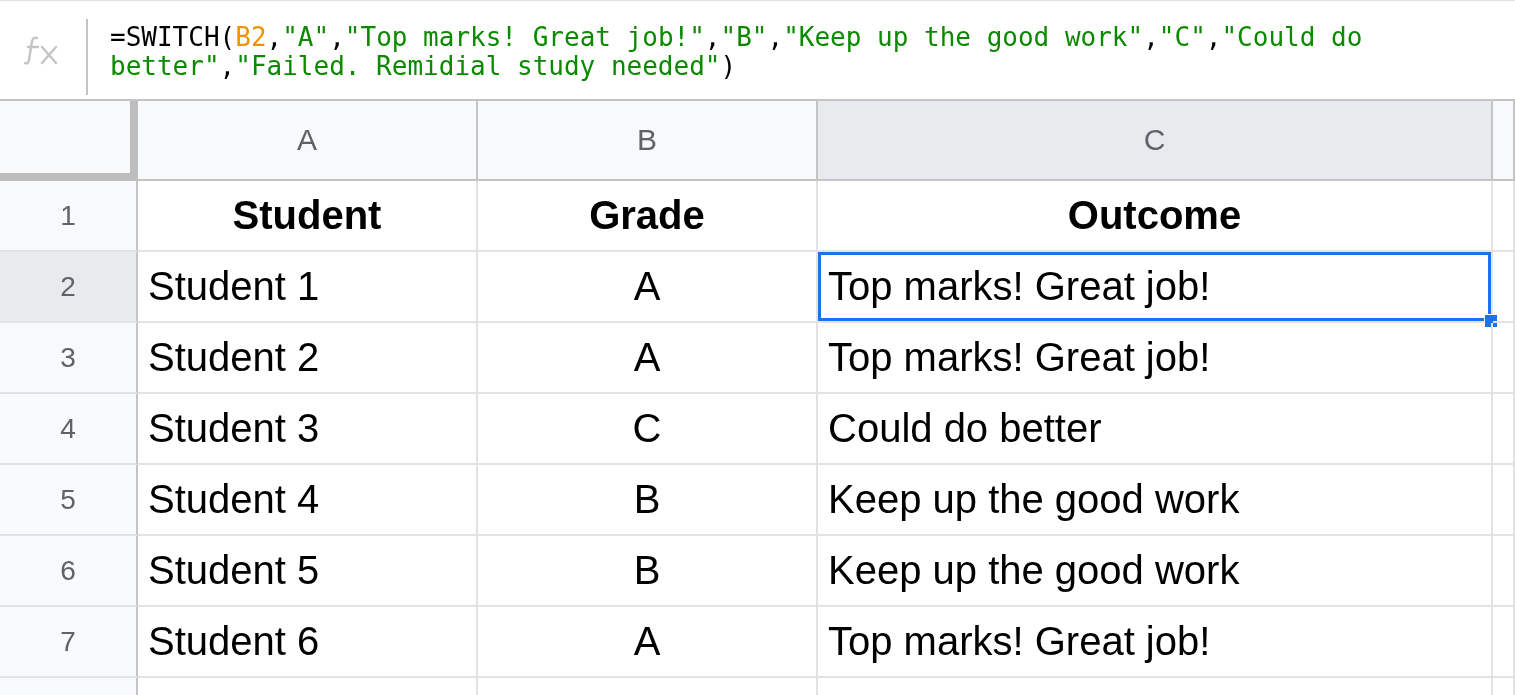  I want to click on row-header: 7, so click(69, 642).